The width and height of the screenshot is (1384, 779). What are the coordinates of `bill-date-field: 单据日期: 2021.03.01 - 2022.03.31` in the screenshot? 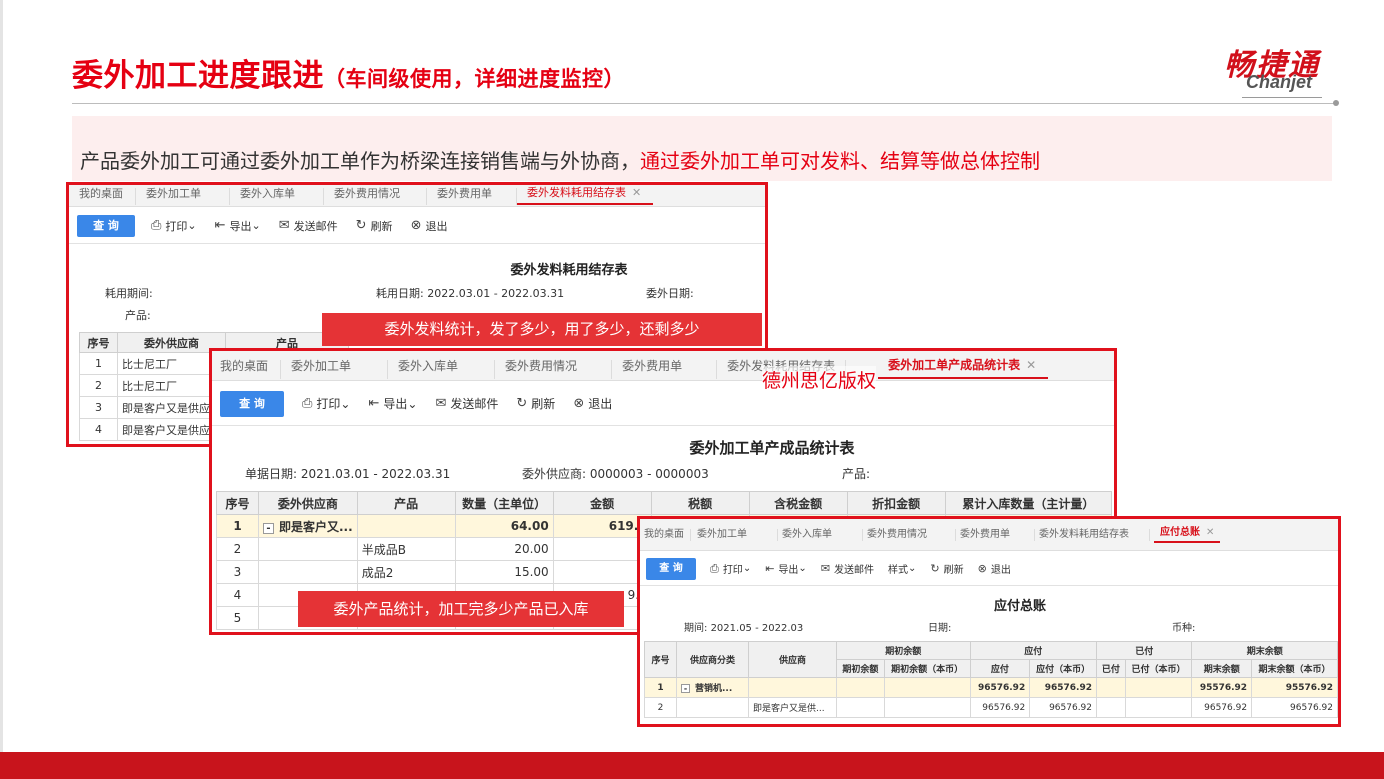 It's located at (347, 473).